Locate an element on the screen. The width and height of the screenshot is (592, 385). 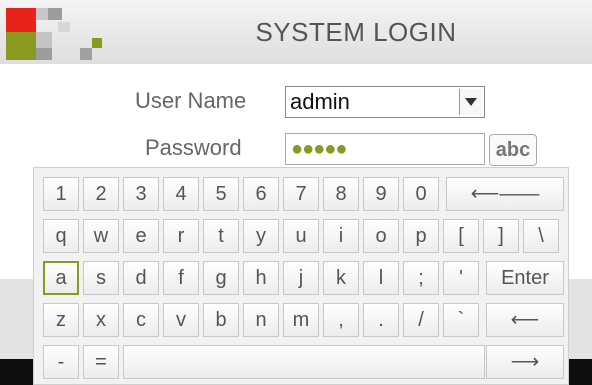
username-value: admin is located at coordinates (320, 101).